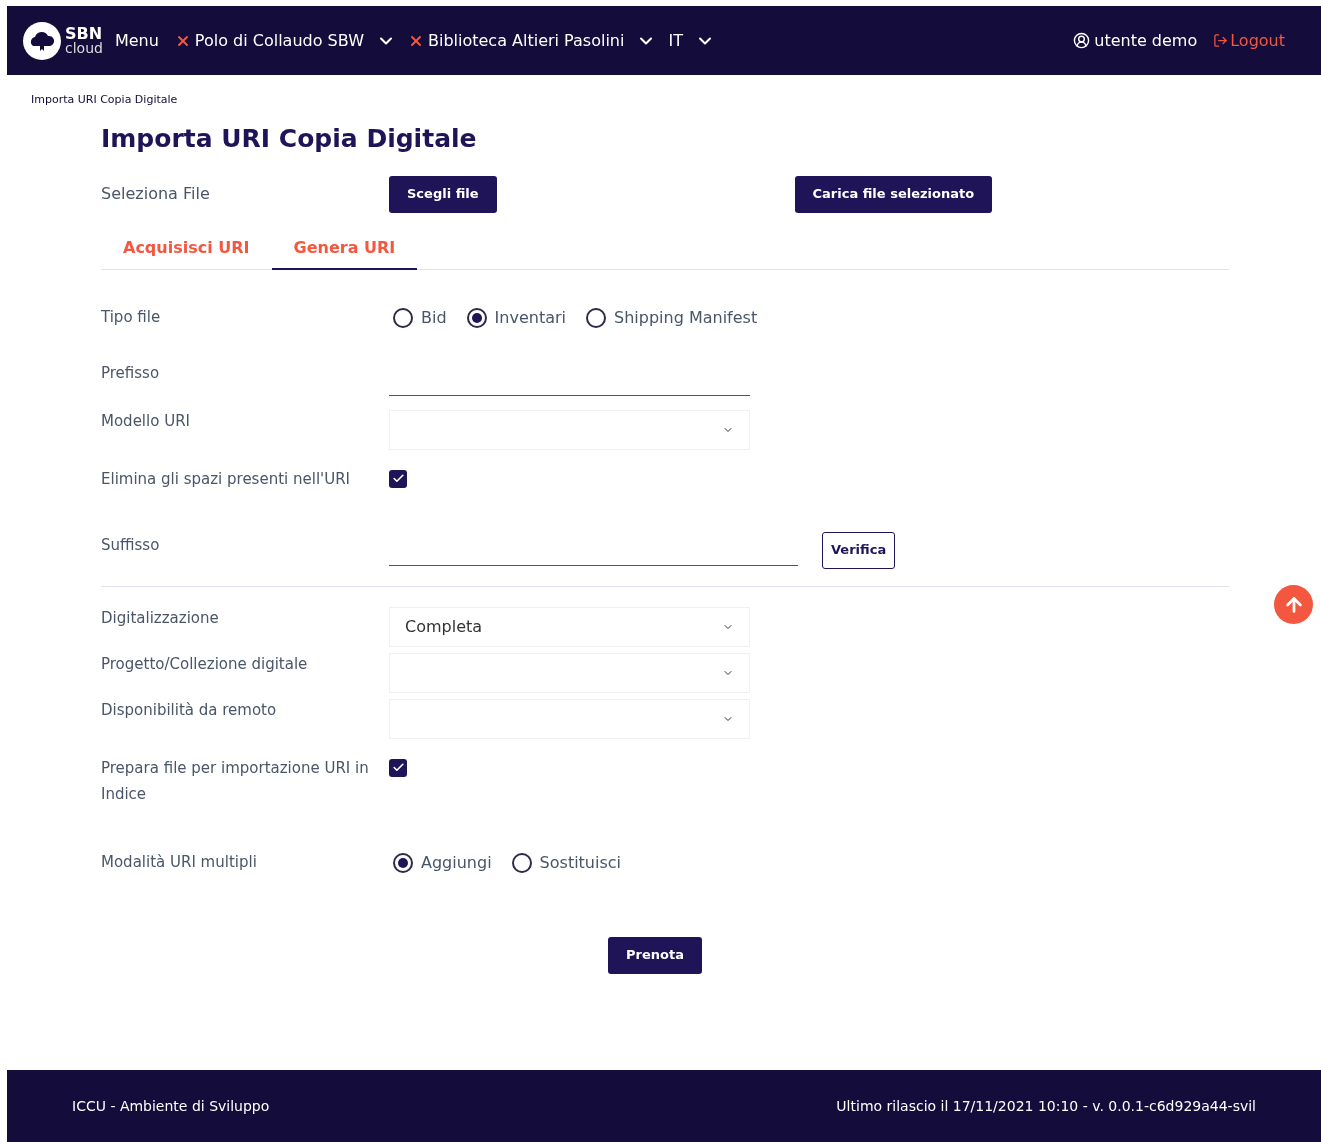 The height and width of the screenshot is (1142, 1321). What do you see at coordinates (131, 316) in the screenshot?
I see `field-label: Tipo file` at bounding box center [131, 316].